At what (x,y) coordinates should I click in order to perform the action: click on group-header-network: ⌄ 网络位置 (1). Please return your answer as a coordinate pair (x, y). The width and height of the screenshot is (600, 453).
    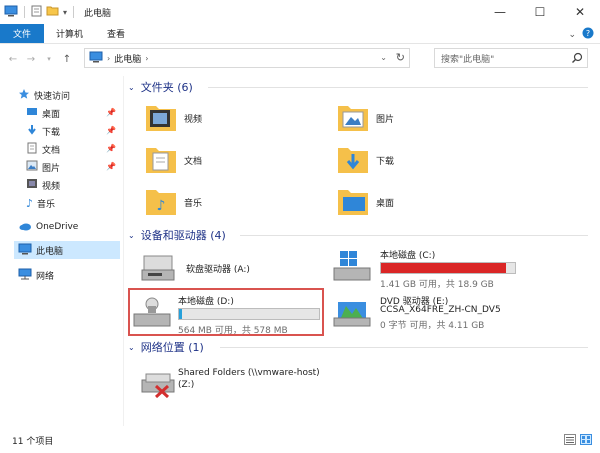
    Looking at the image, I should click on (360, 347).